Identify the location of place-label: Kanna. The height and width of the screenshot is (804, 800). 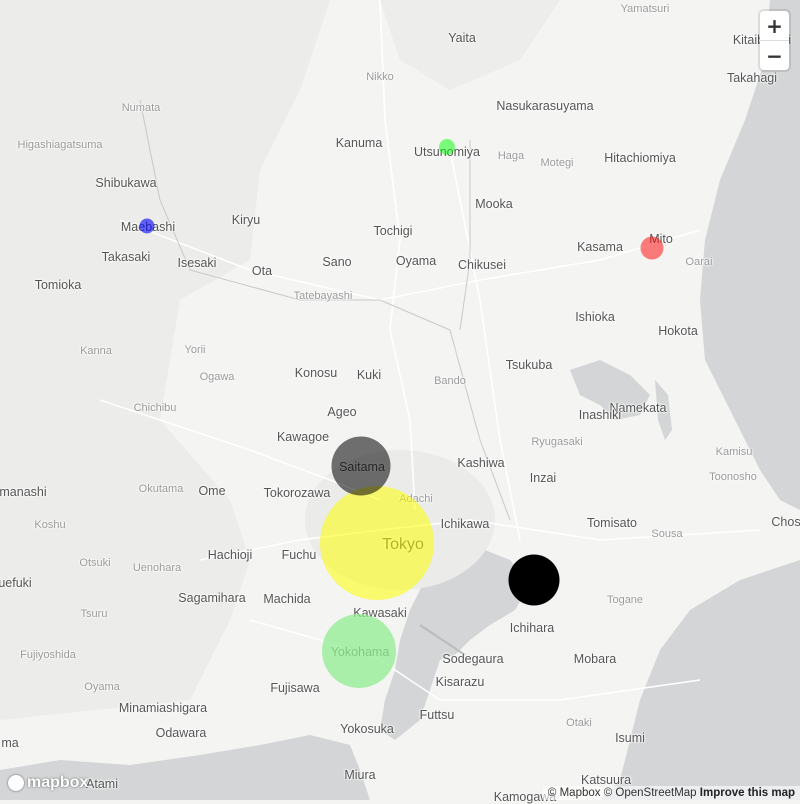
(96, 351).